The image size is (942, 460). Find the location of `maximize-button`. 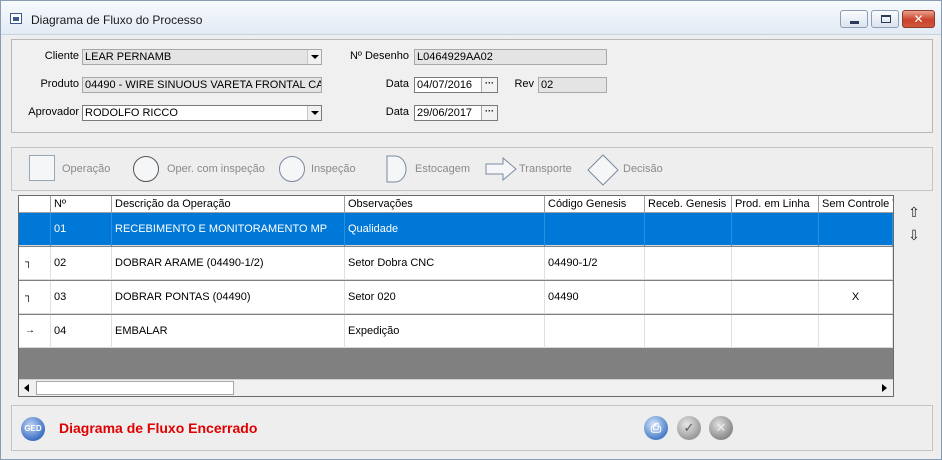

maximize-button is located at coordinates (885, 19).